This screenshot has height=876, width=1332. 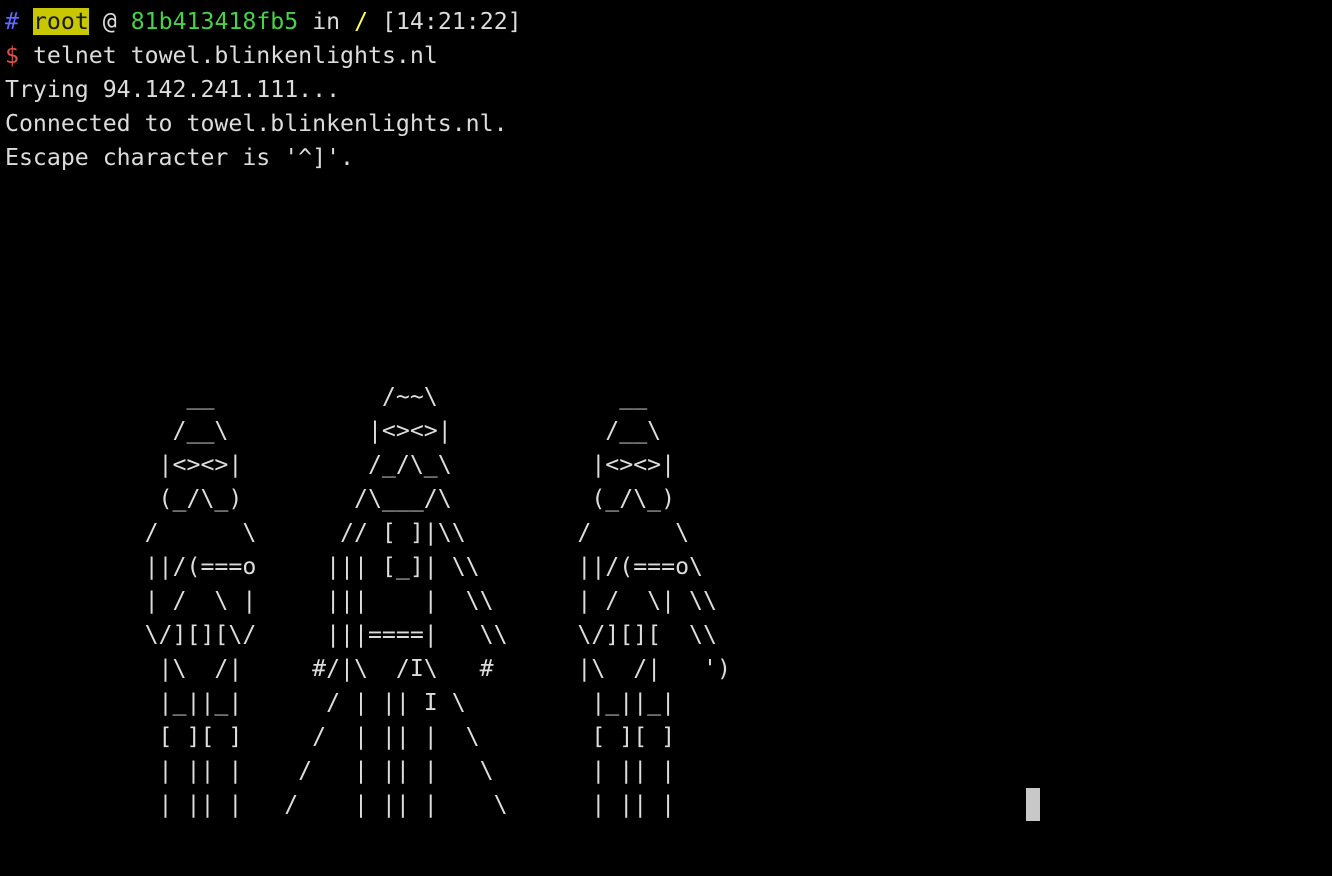 What do you see at coordinates (333, 430) in the screenshot?
I see `ascii-art-line: /__\ |<><>| /__\` at bounding box center [333, 430].